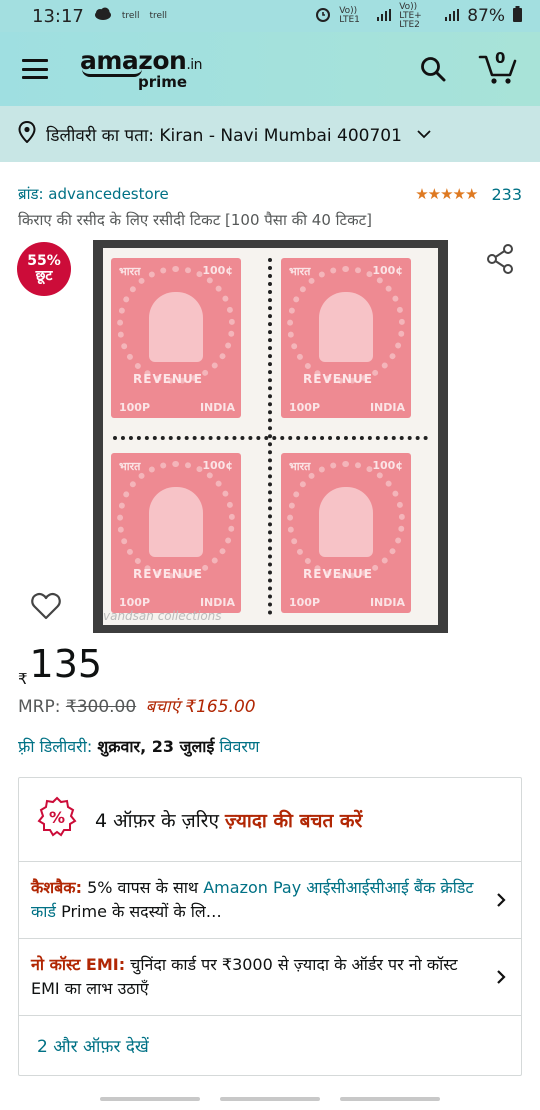 This screenshot has width=540, height=1110. Describe the element at coordinates (27, 134) in the screenshot. I see `location-pin-icon` at that location.